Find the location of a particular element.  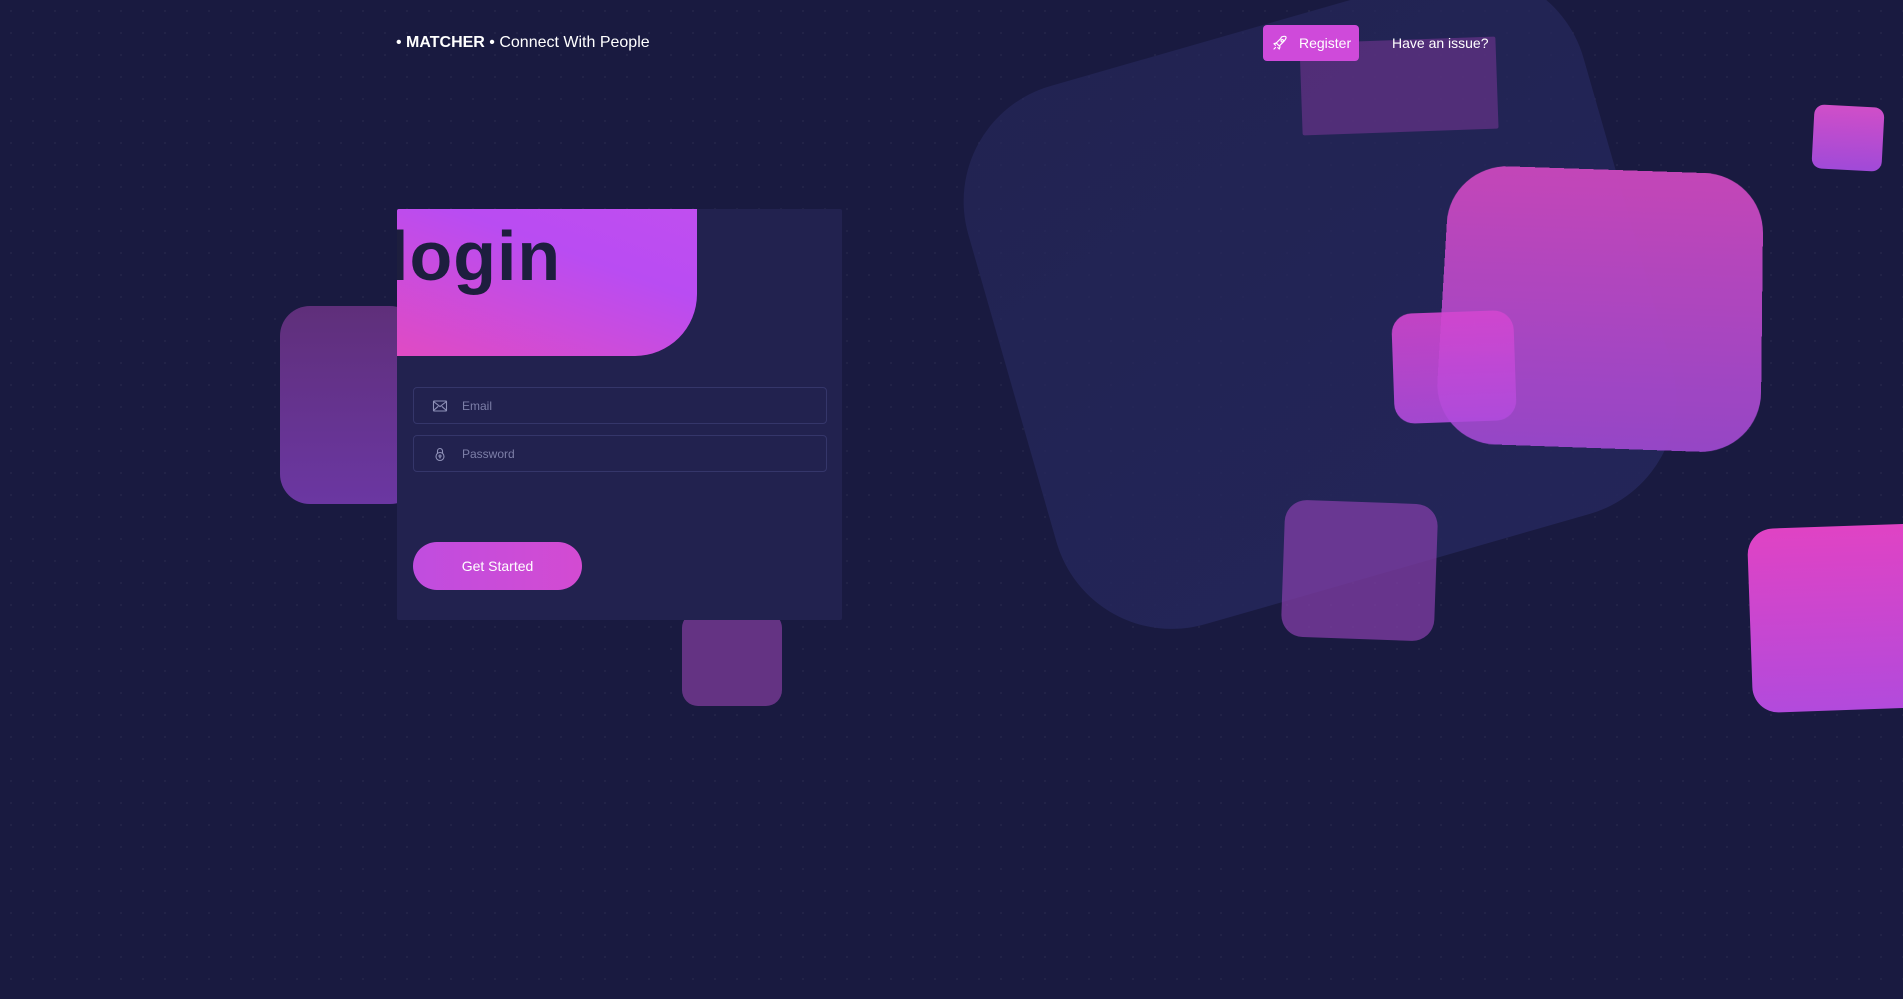

get-started-button: Get Started is located at coordinates (497, 566).